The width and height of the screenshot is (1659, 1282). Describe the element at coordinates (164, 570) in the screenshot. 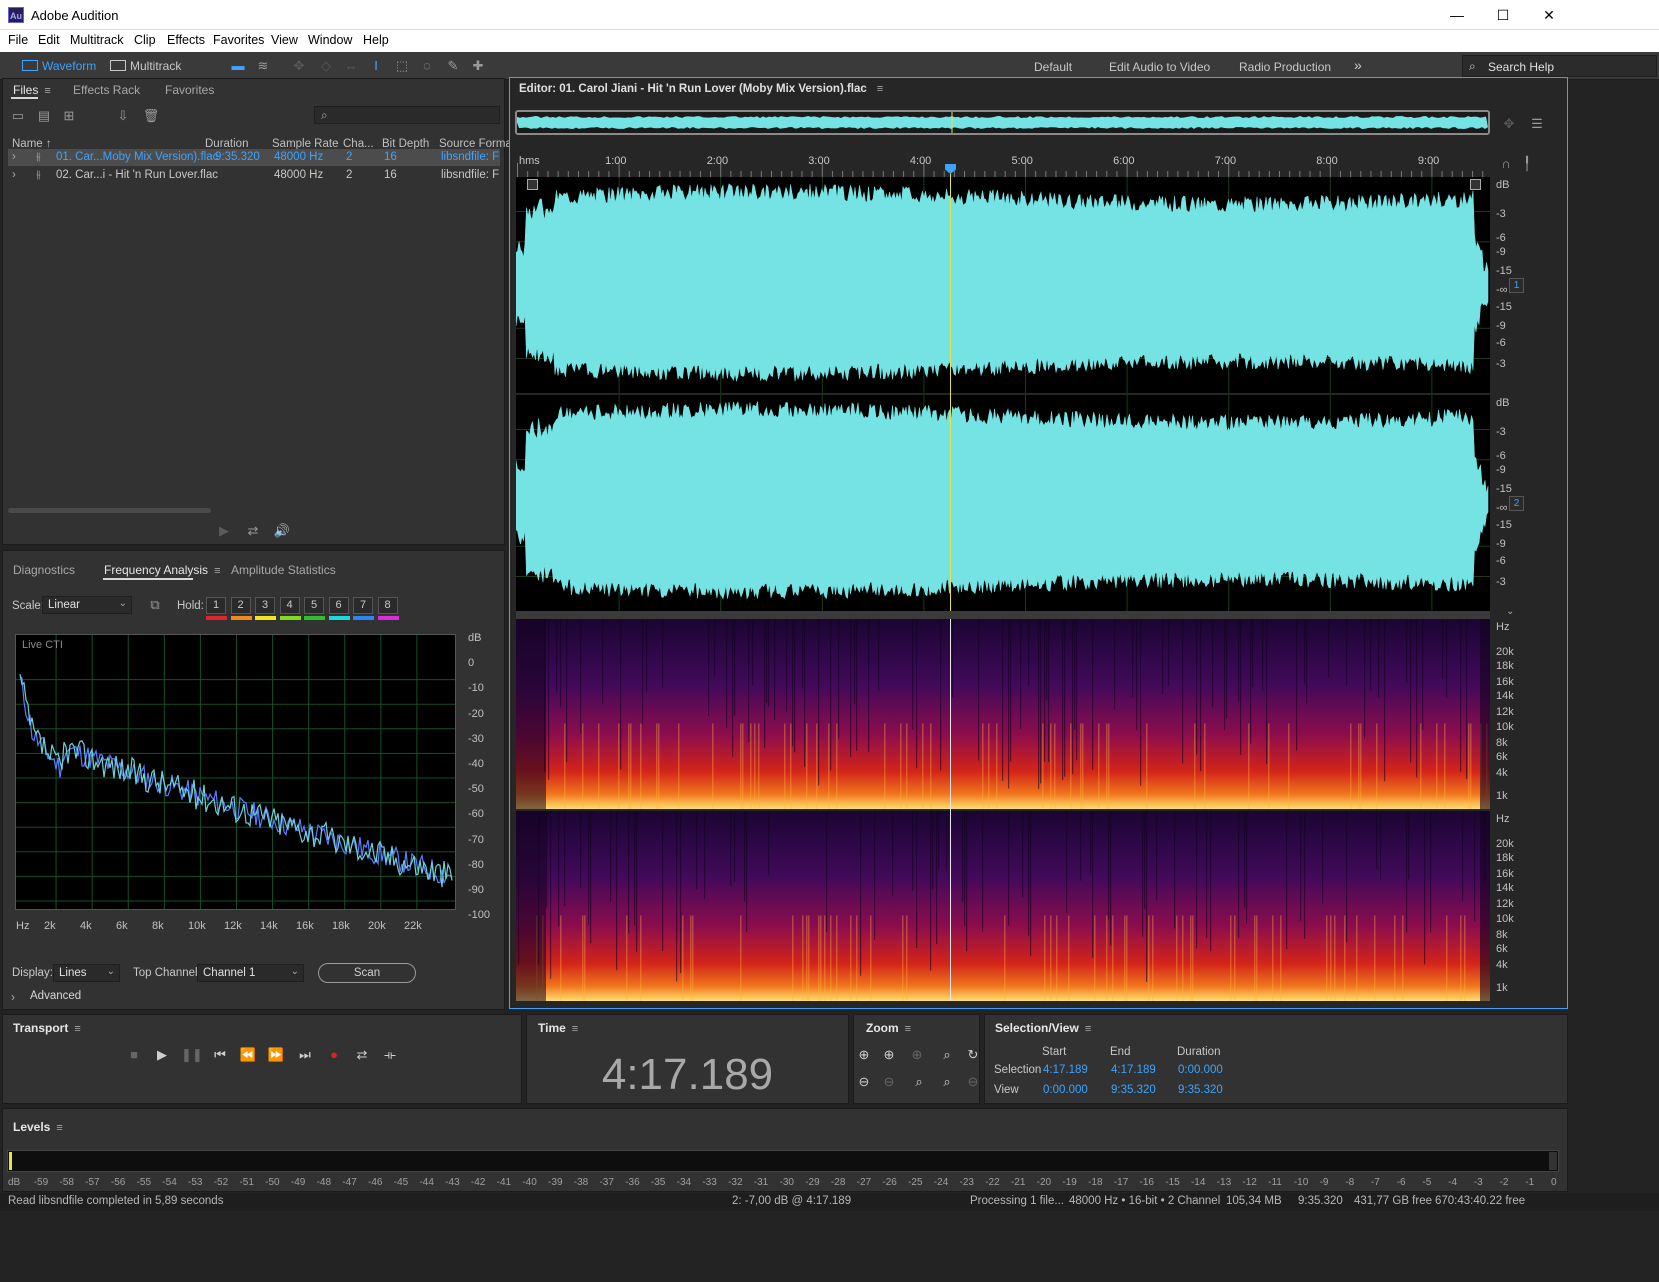

I see `tab-frequency-analysis: Frequency Analysis ≡` at that location.